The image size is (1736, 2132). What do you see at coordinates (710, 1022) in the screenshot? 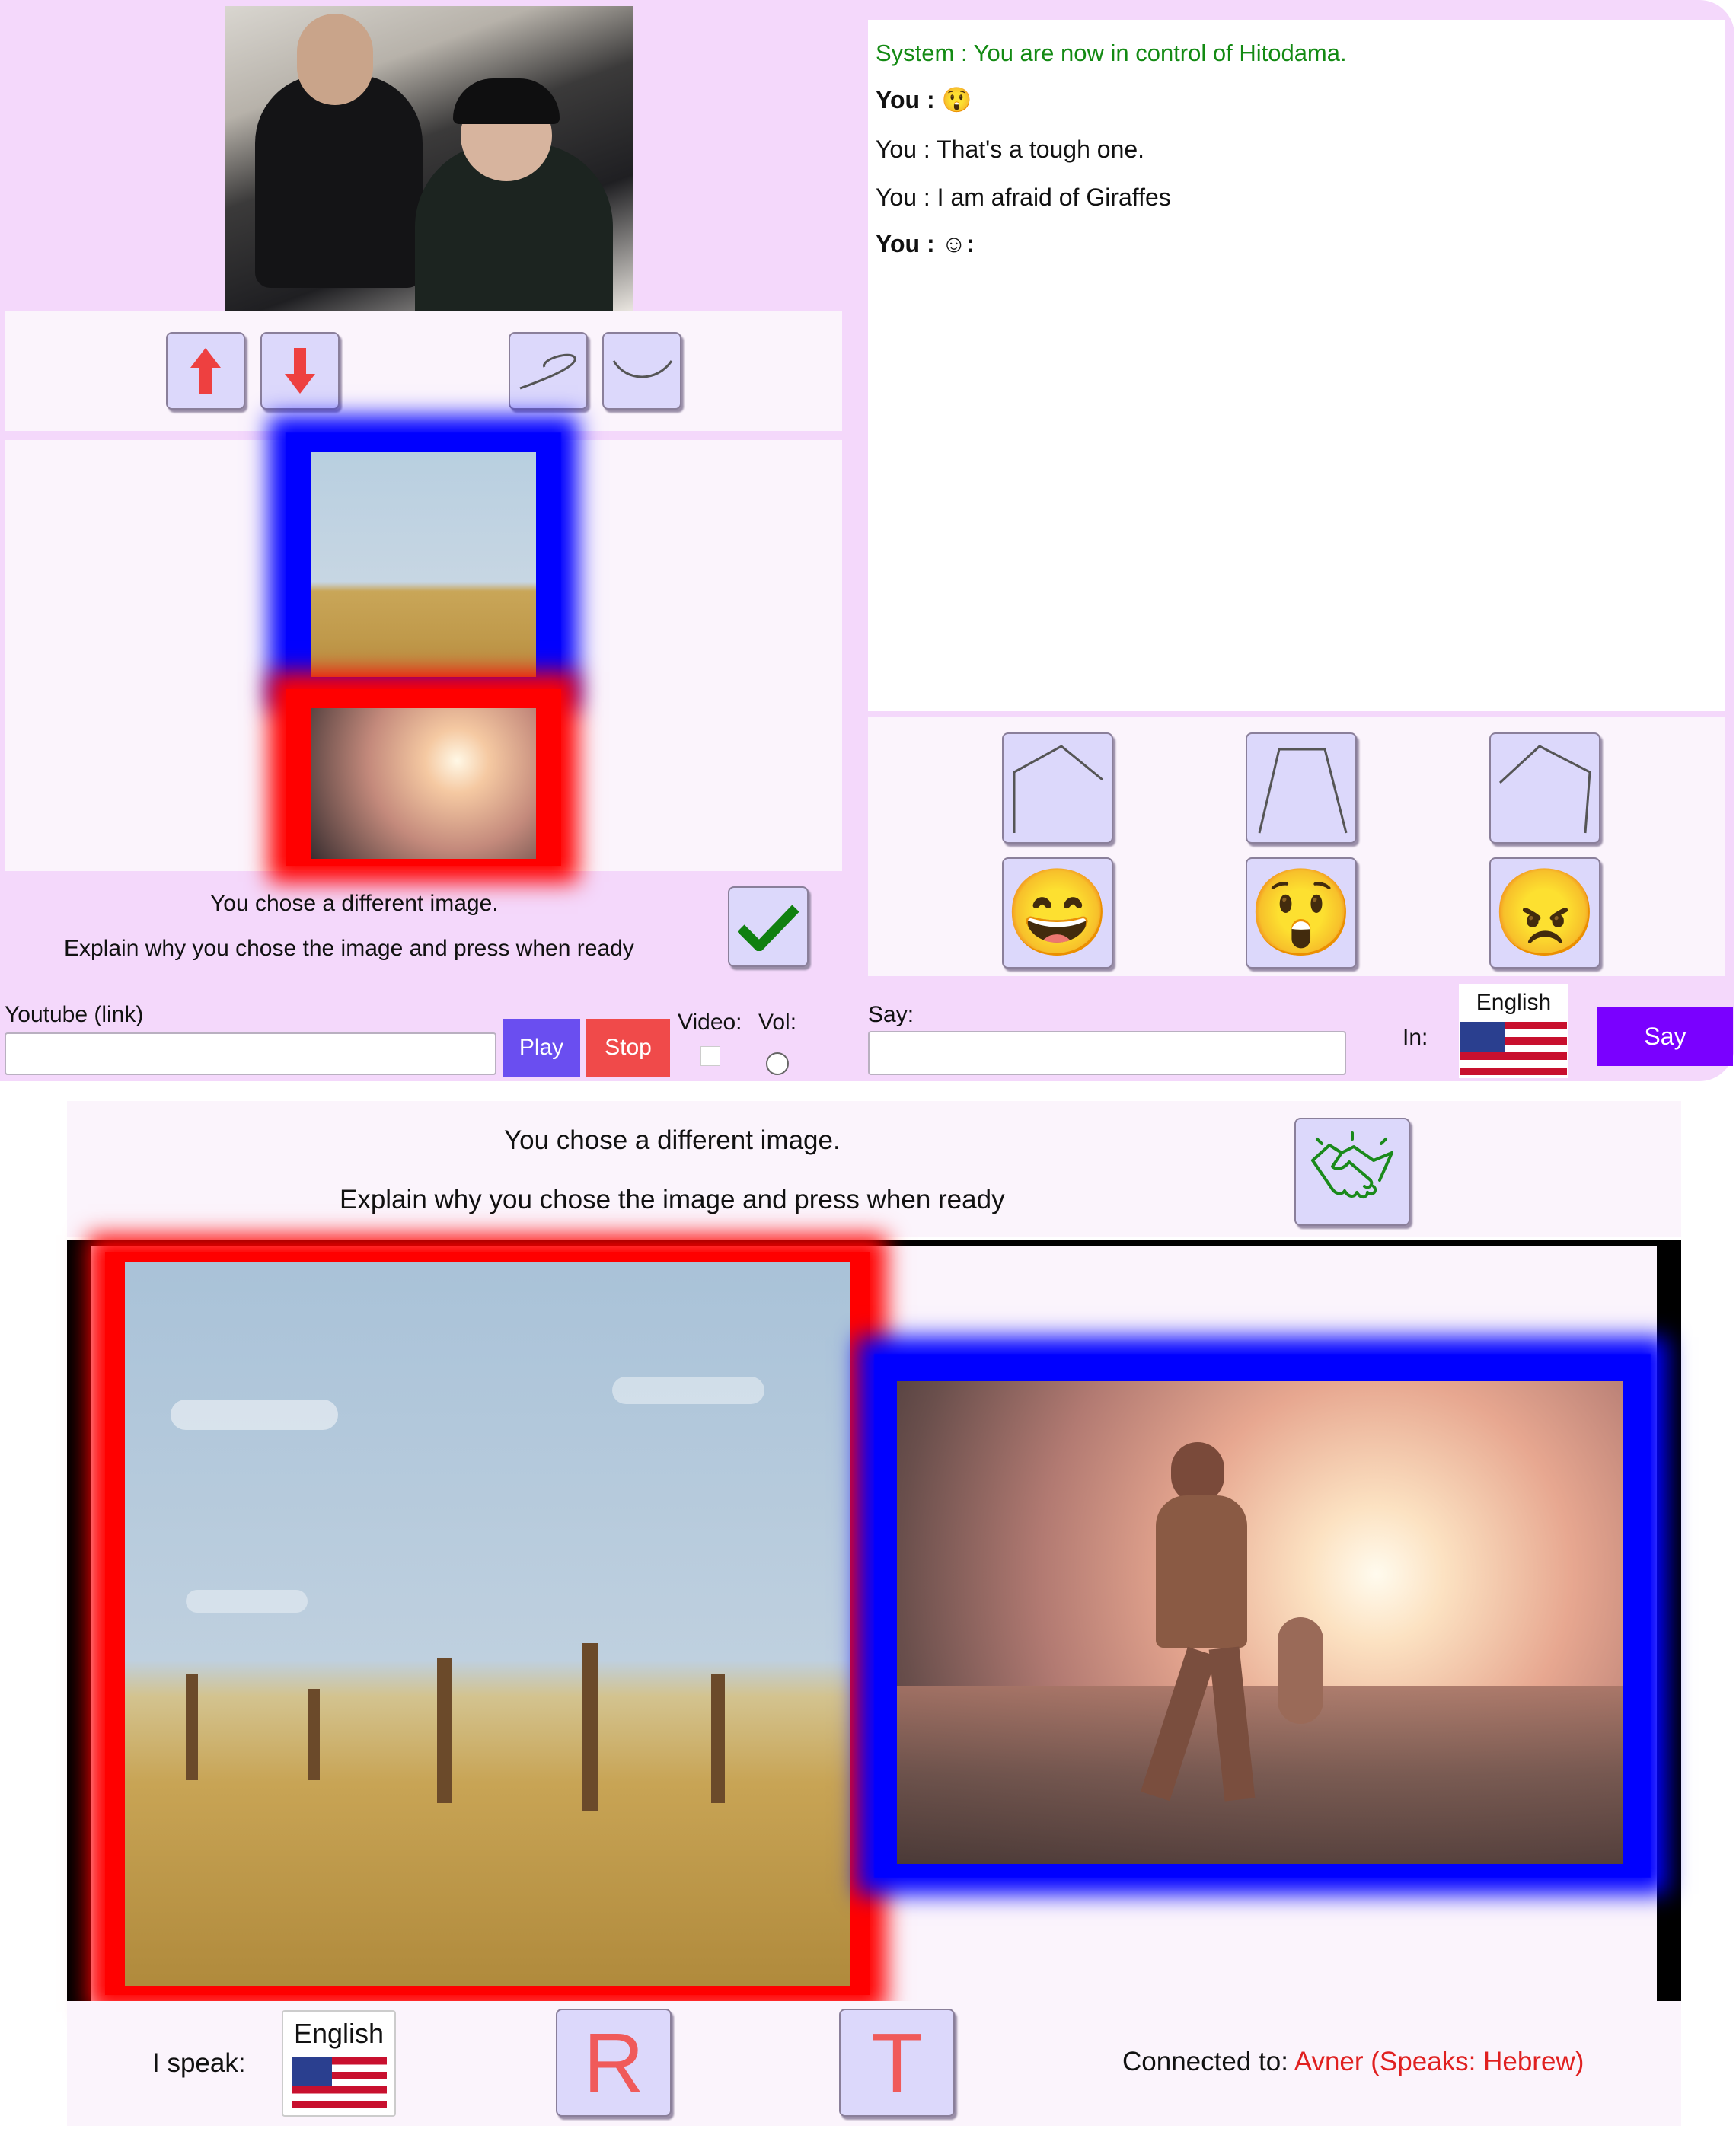
I see `video-label: Video:` at bounding box center [710, 1022].